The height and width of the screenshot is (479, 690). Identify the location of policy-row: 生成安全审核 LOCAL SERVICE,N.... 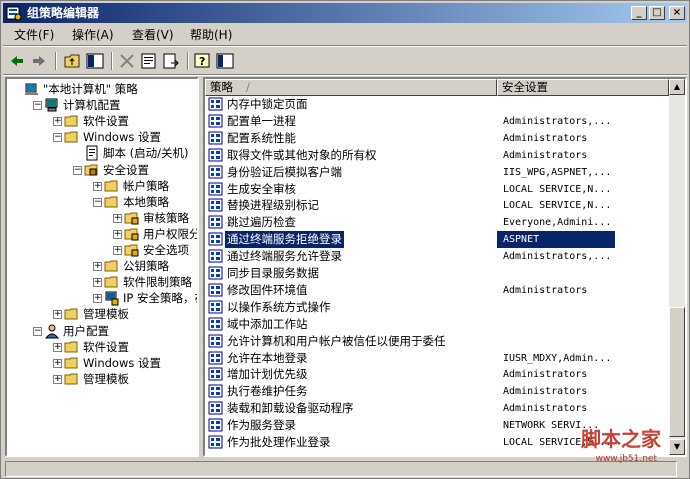
(445, 189).